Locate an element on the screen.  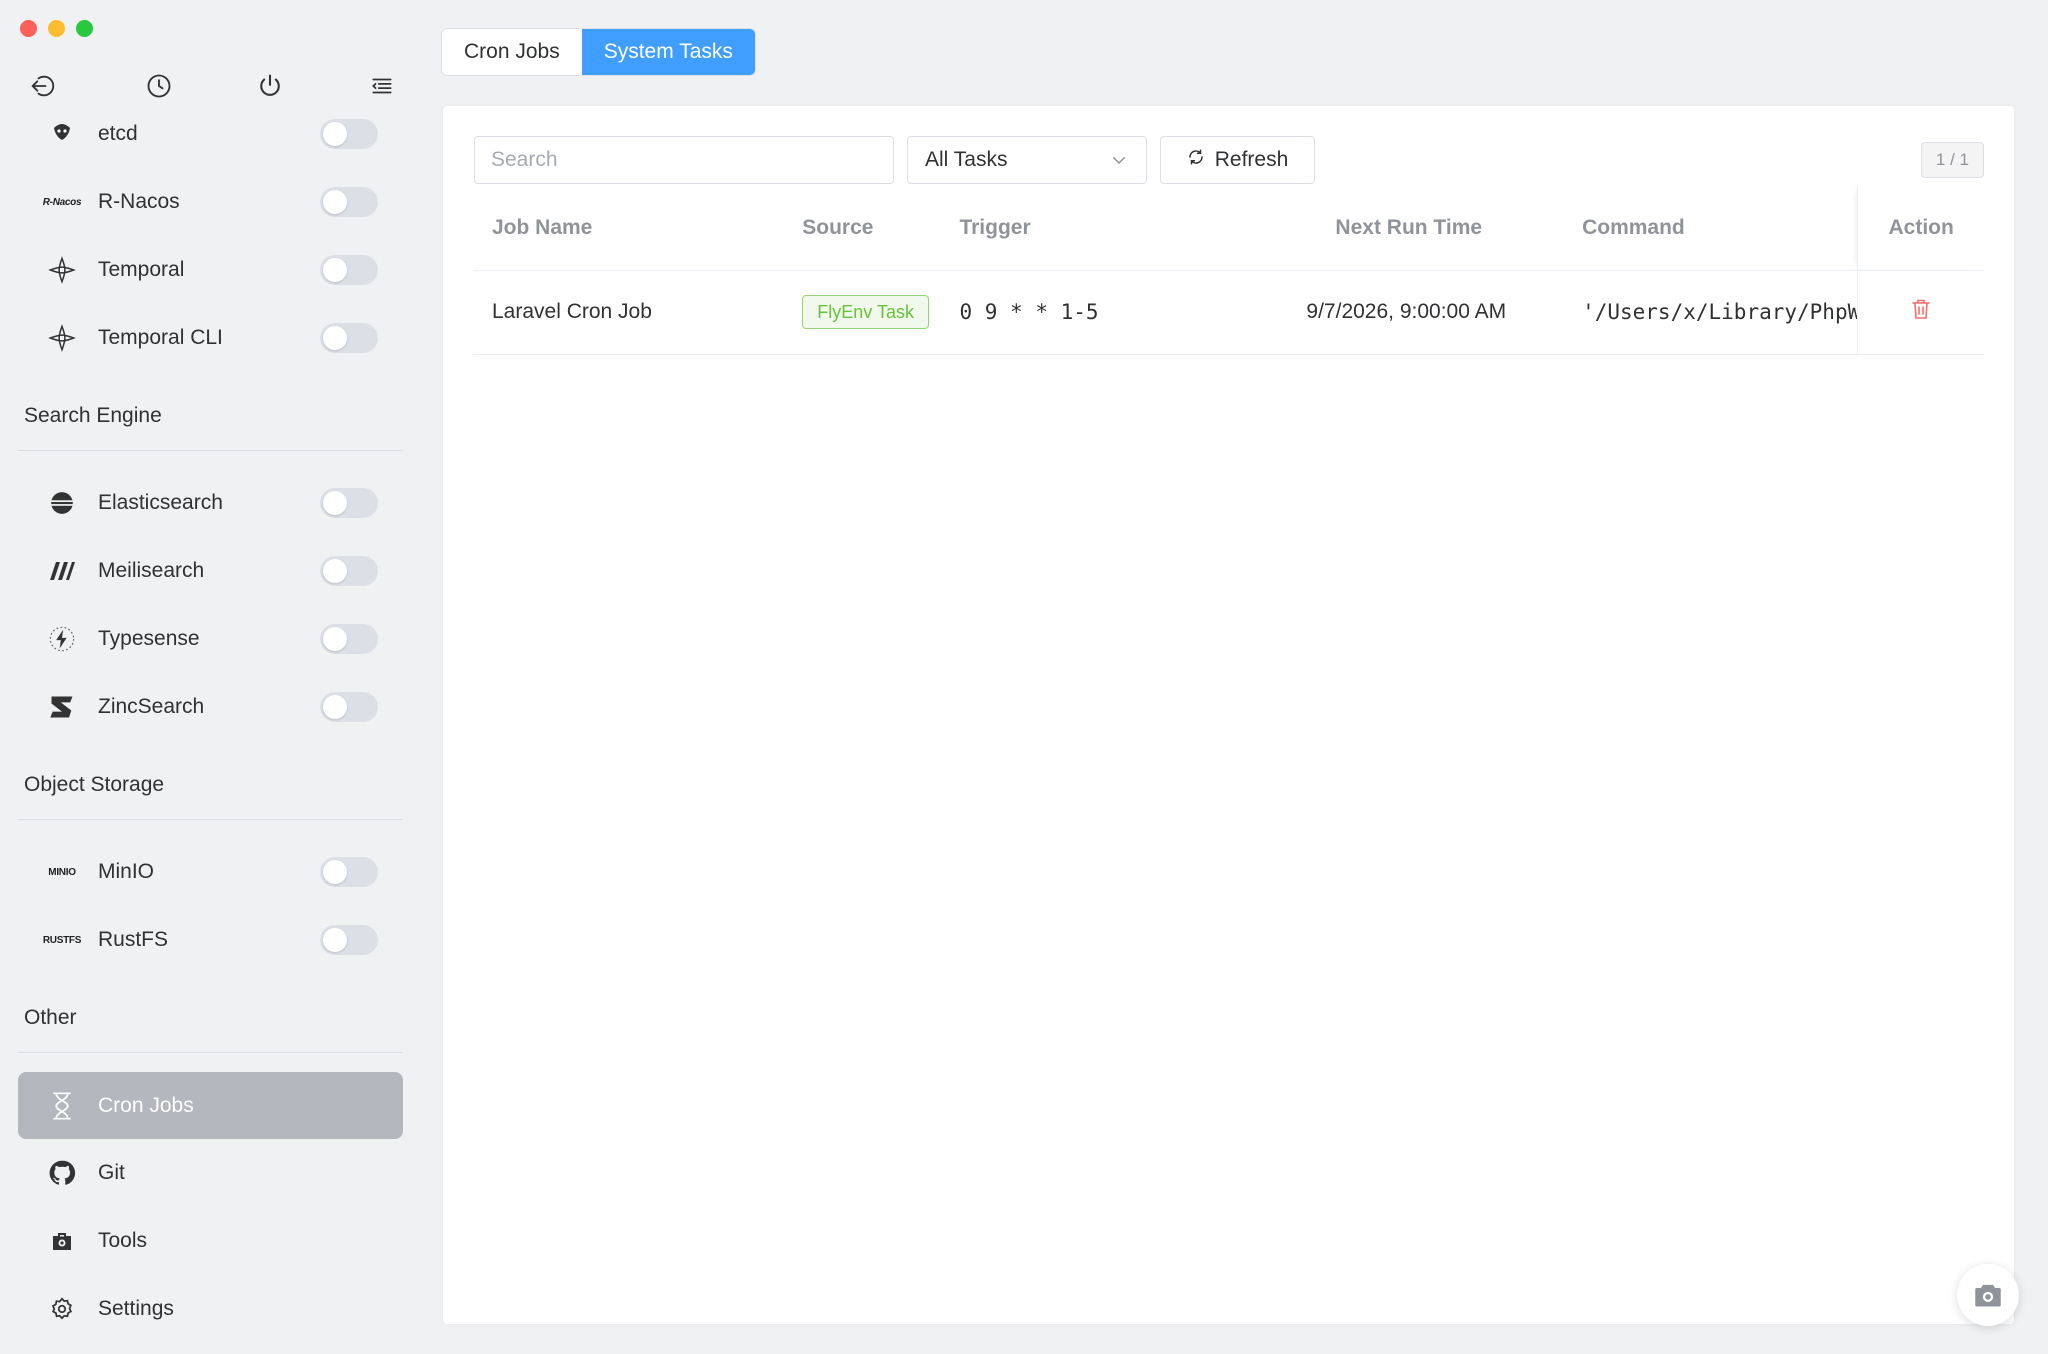
view-tabs: Cron Jobs System Tasks is located at coordinates (598, 52).